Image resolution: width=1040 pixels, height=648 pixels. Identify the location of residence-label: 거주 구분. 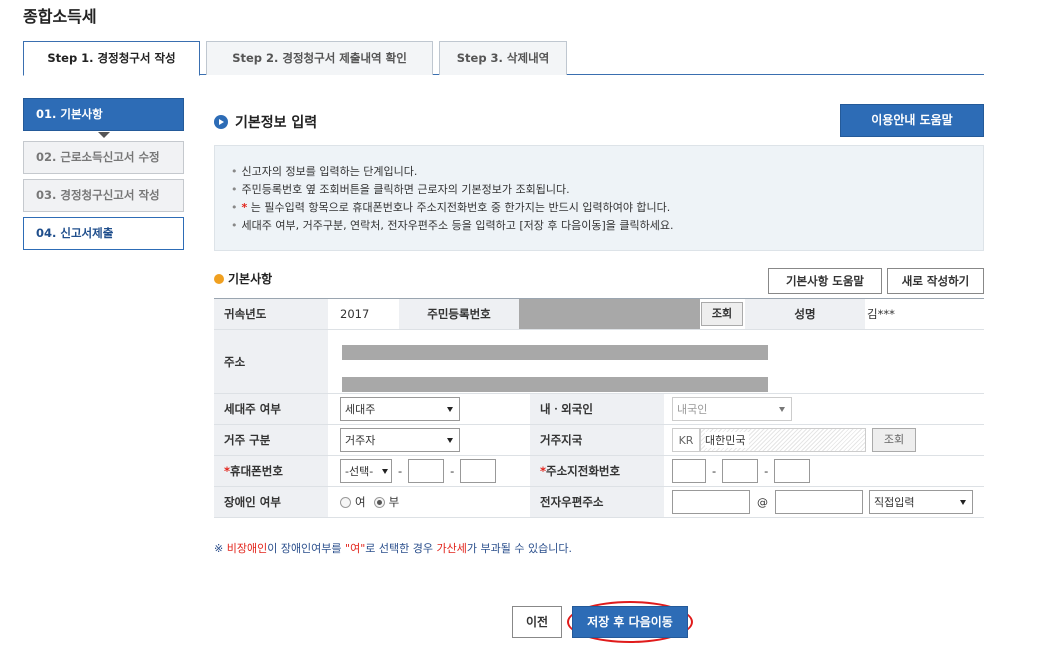
(271, 440).